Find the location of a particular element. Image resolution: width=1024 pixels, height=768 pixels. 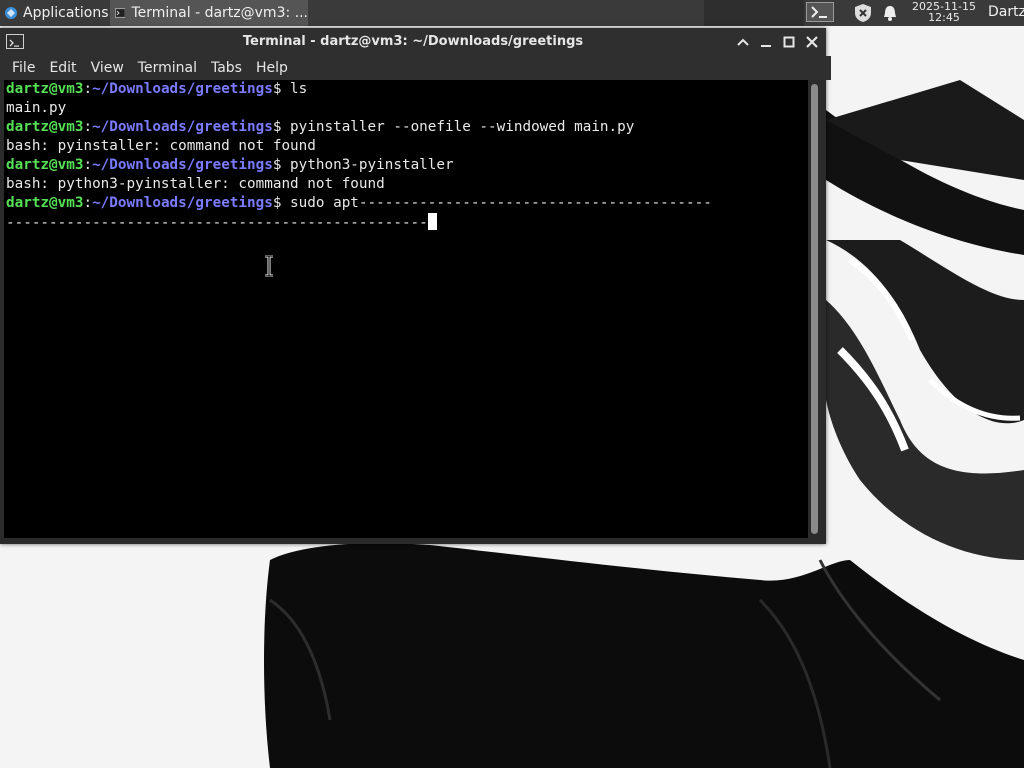

panel-clock: 2025-11-15 12:45 is located at coordinates (944, 12).